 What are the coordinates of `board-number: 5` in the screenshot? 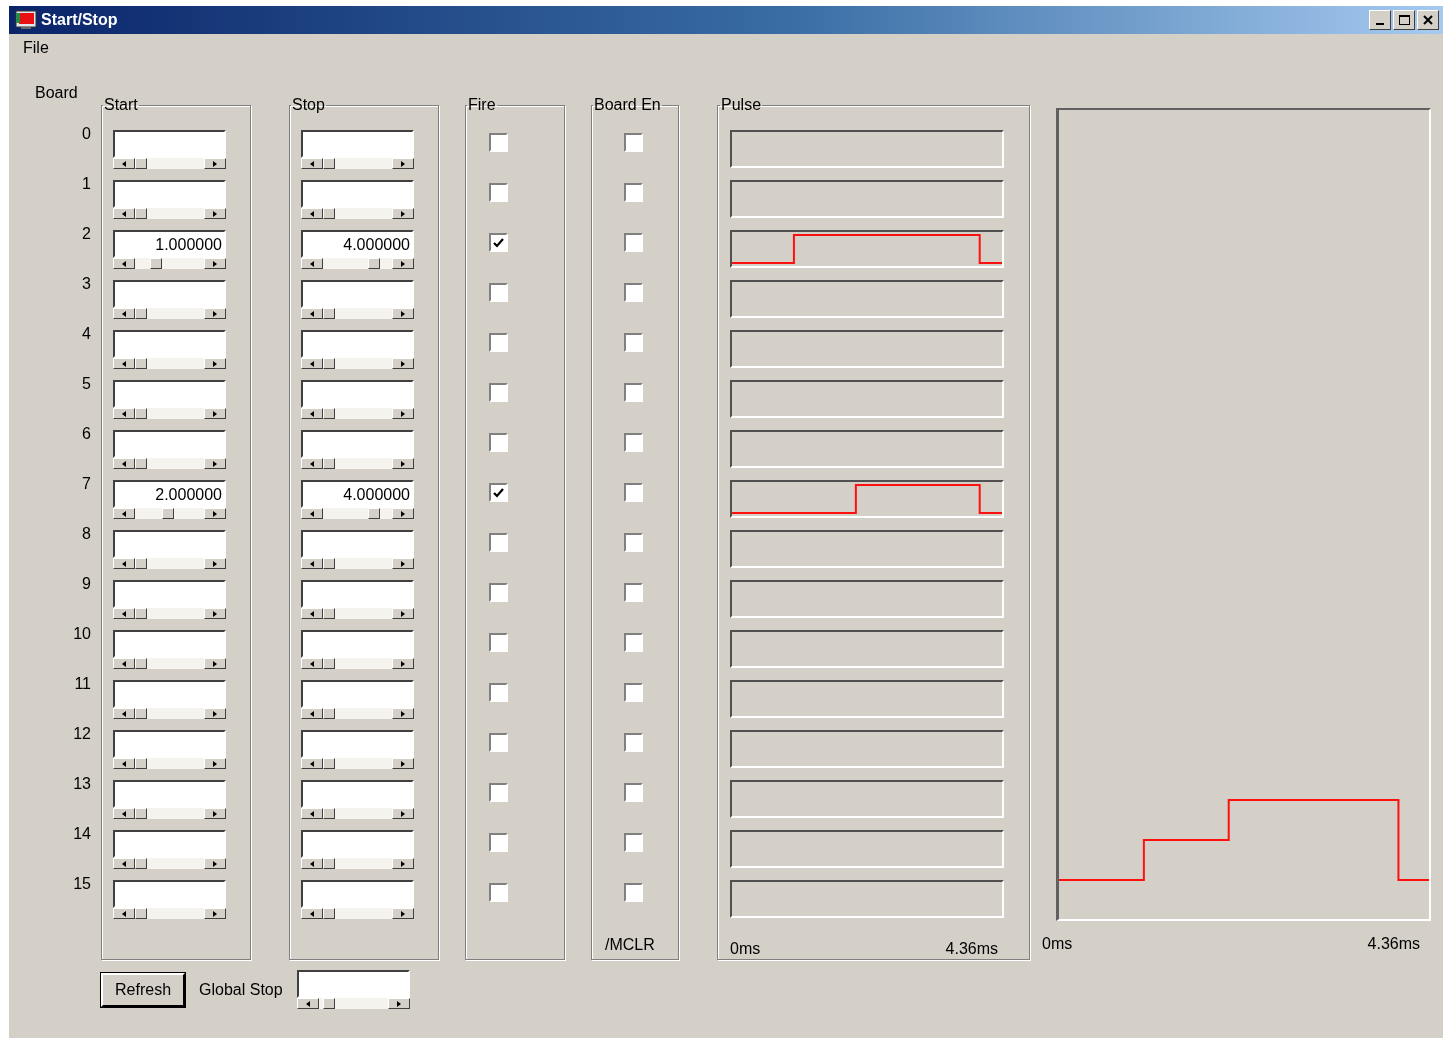 It's located at (86, 384).